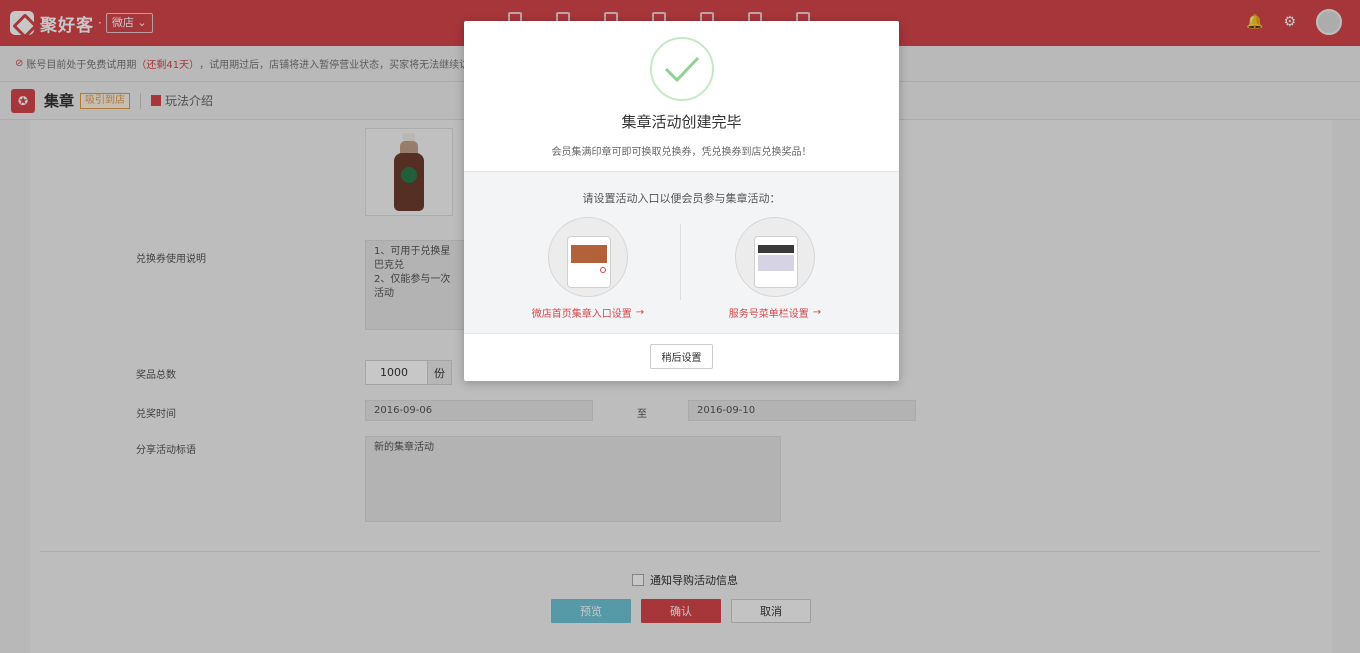 This screenshot has width=1360, height=653. I want to click on store-entry-link: 微店首页集章入口设置 →, so click(588, 312).